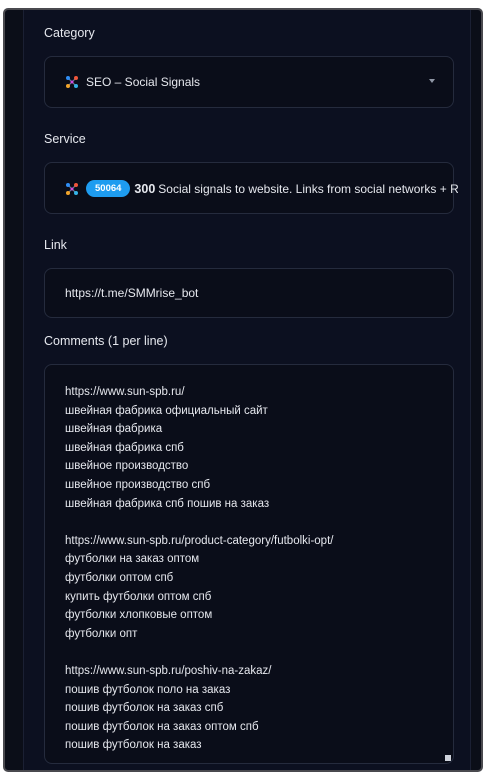 The height and width of the screenshot is (779, 490). I want to click on comment-line: https://www.sun-spb.ru/poshiv-na-zakaz/, so click(168, 670).